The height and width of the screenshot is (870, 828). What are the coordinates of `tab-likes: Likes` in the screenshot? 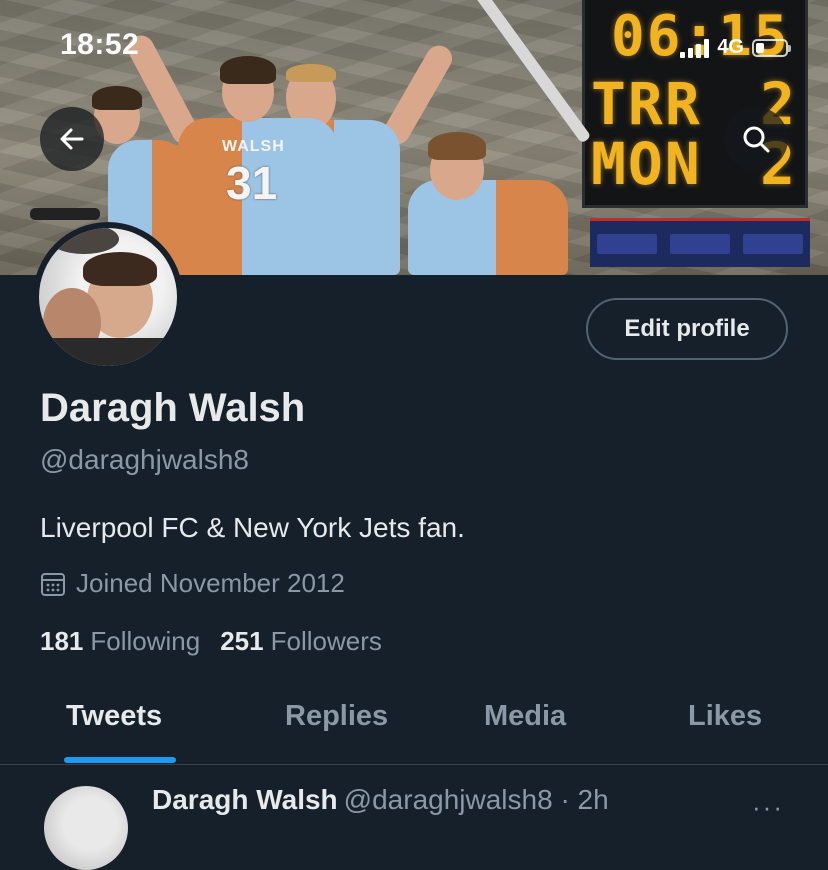 It's located at (725, 716).